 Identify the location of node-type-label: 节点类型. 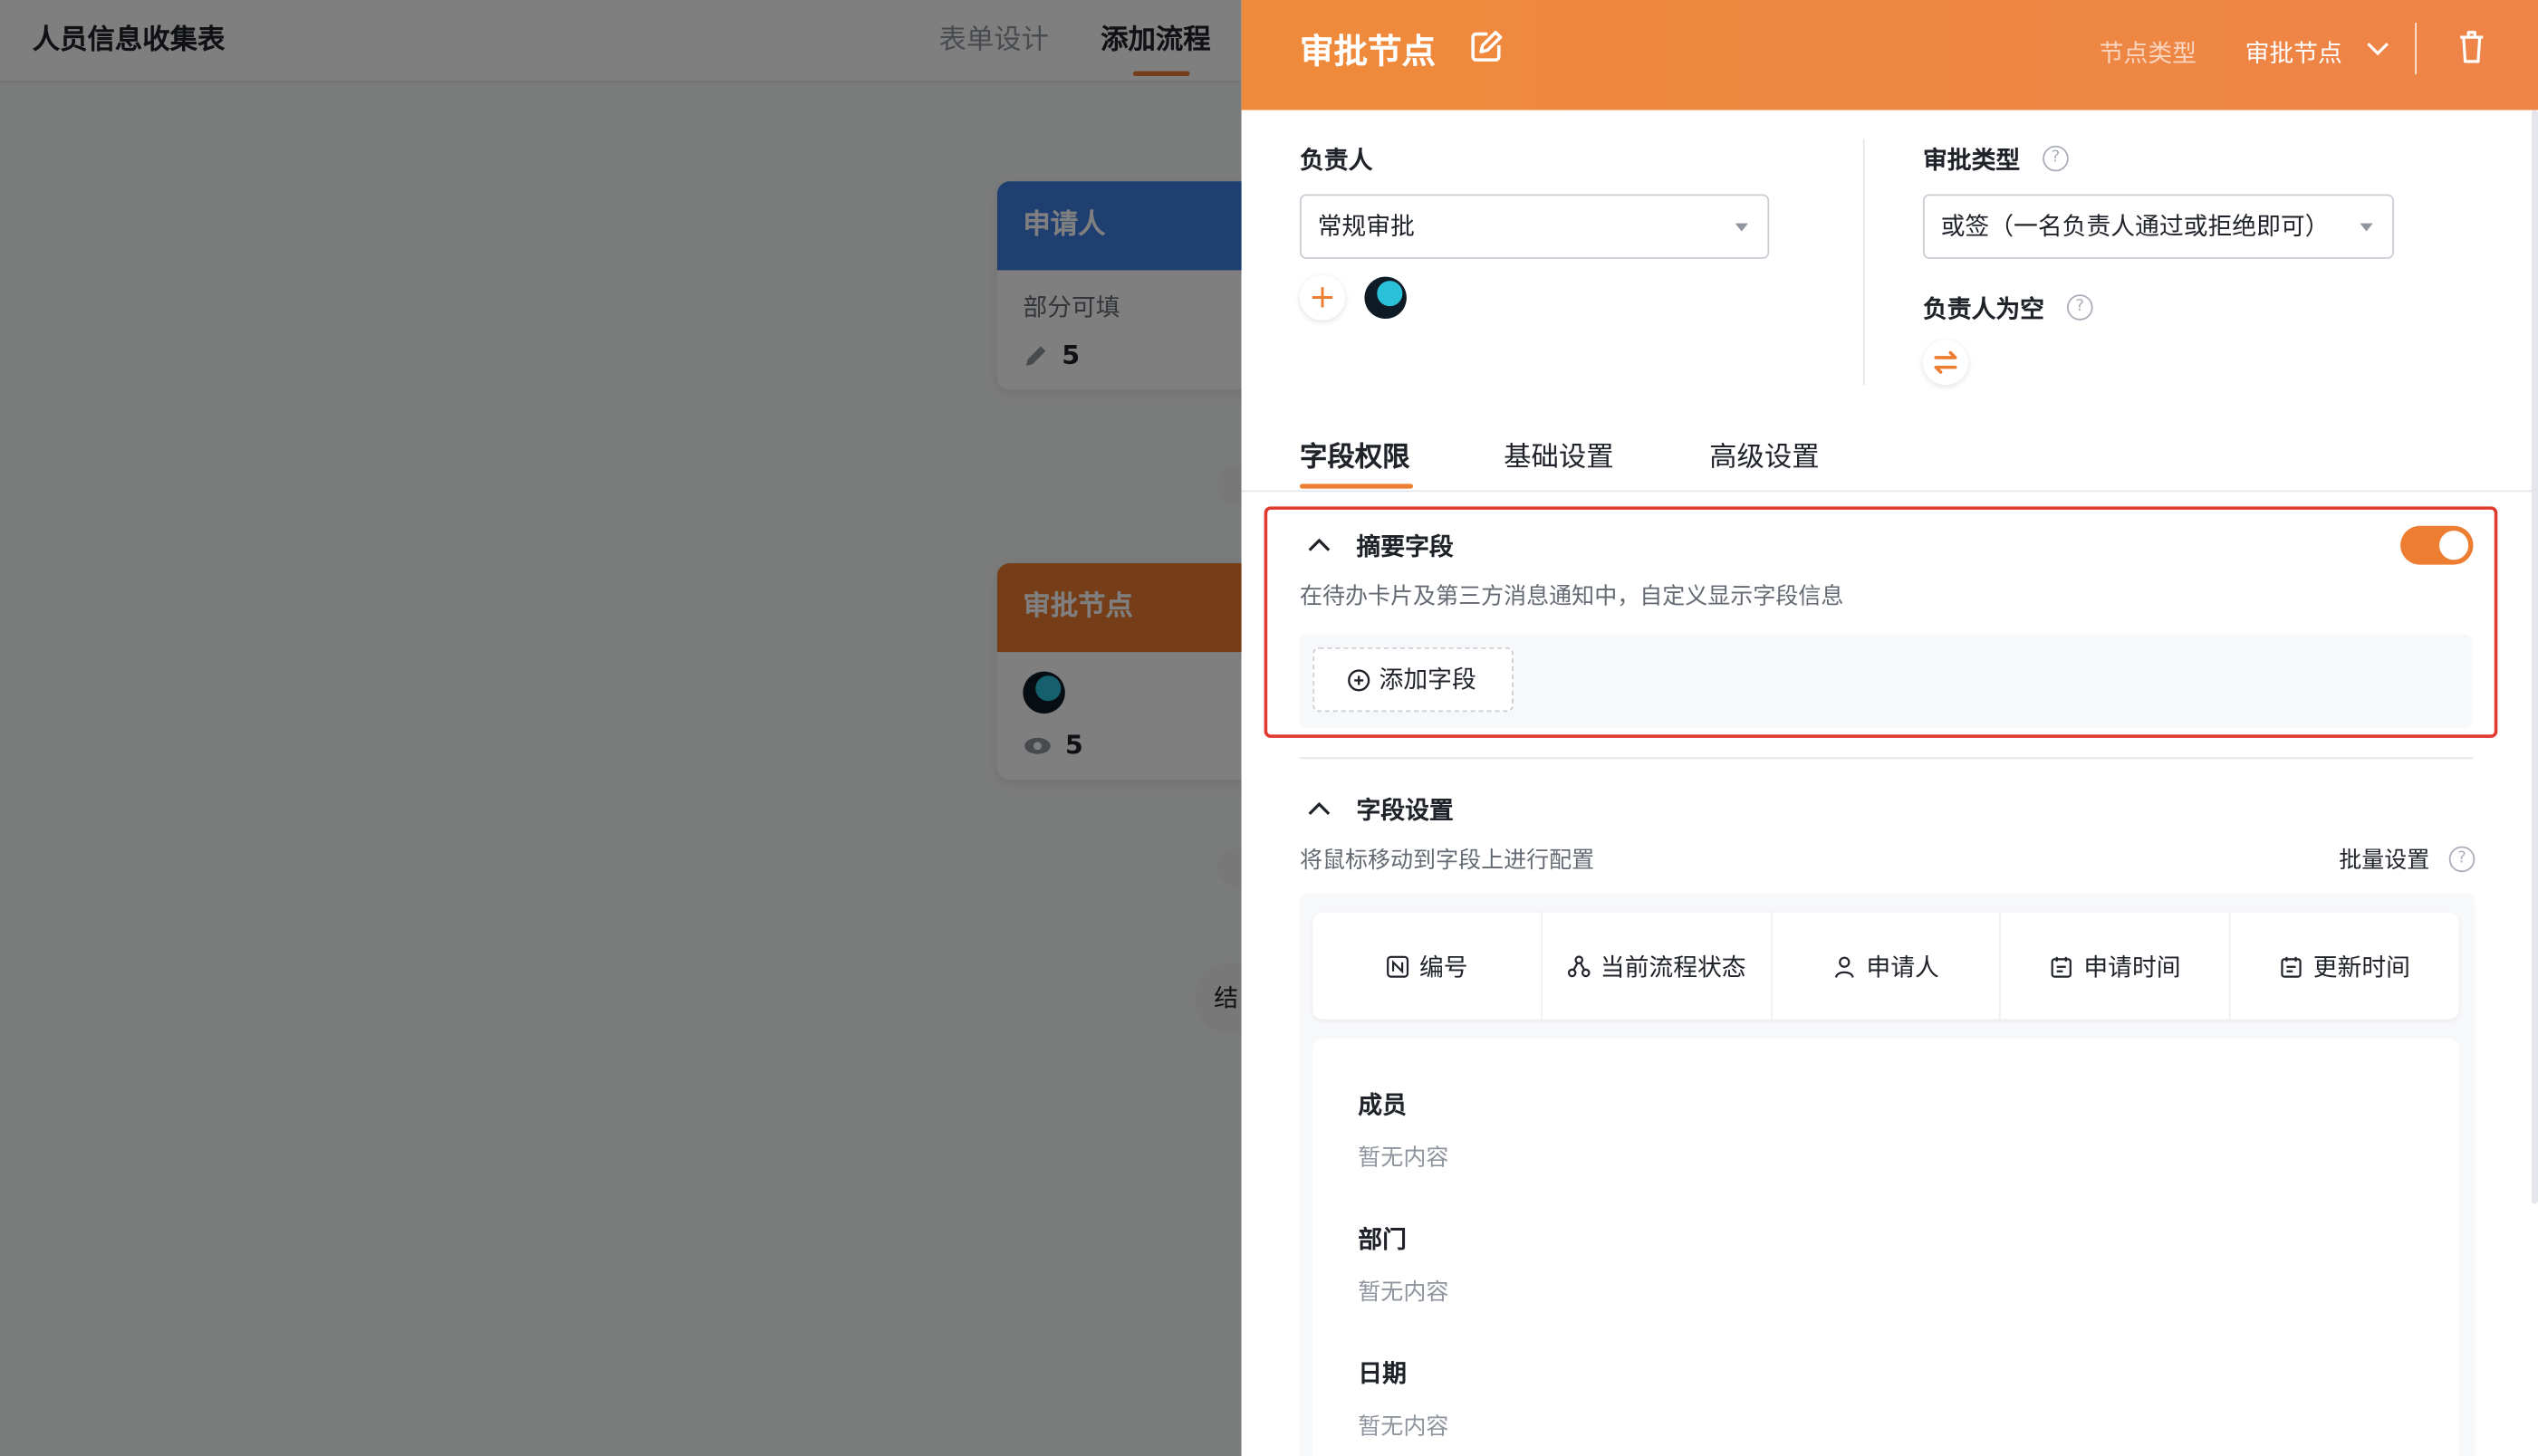
(2148, 53).